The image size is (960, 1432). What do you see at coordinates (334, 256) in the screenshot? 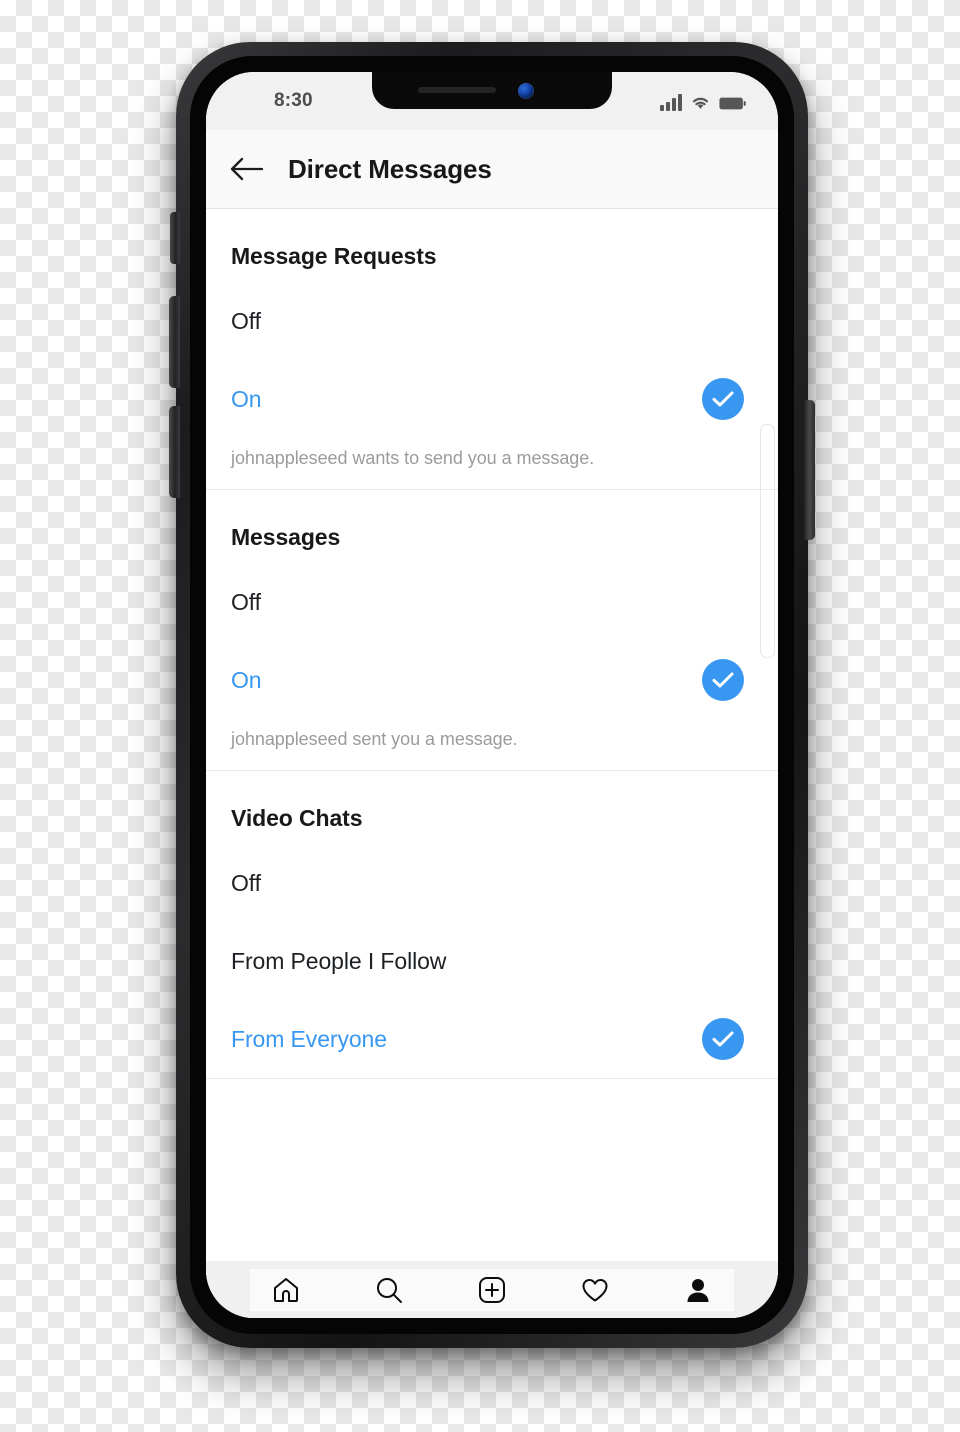
I see `section-title: Message Requests` at bounding box center [334, 256].